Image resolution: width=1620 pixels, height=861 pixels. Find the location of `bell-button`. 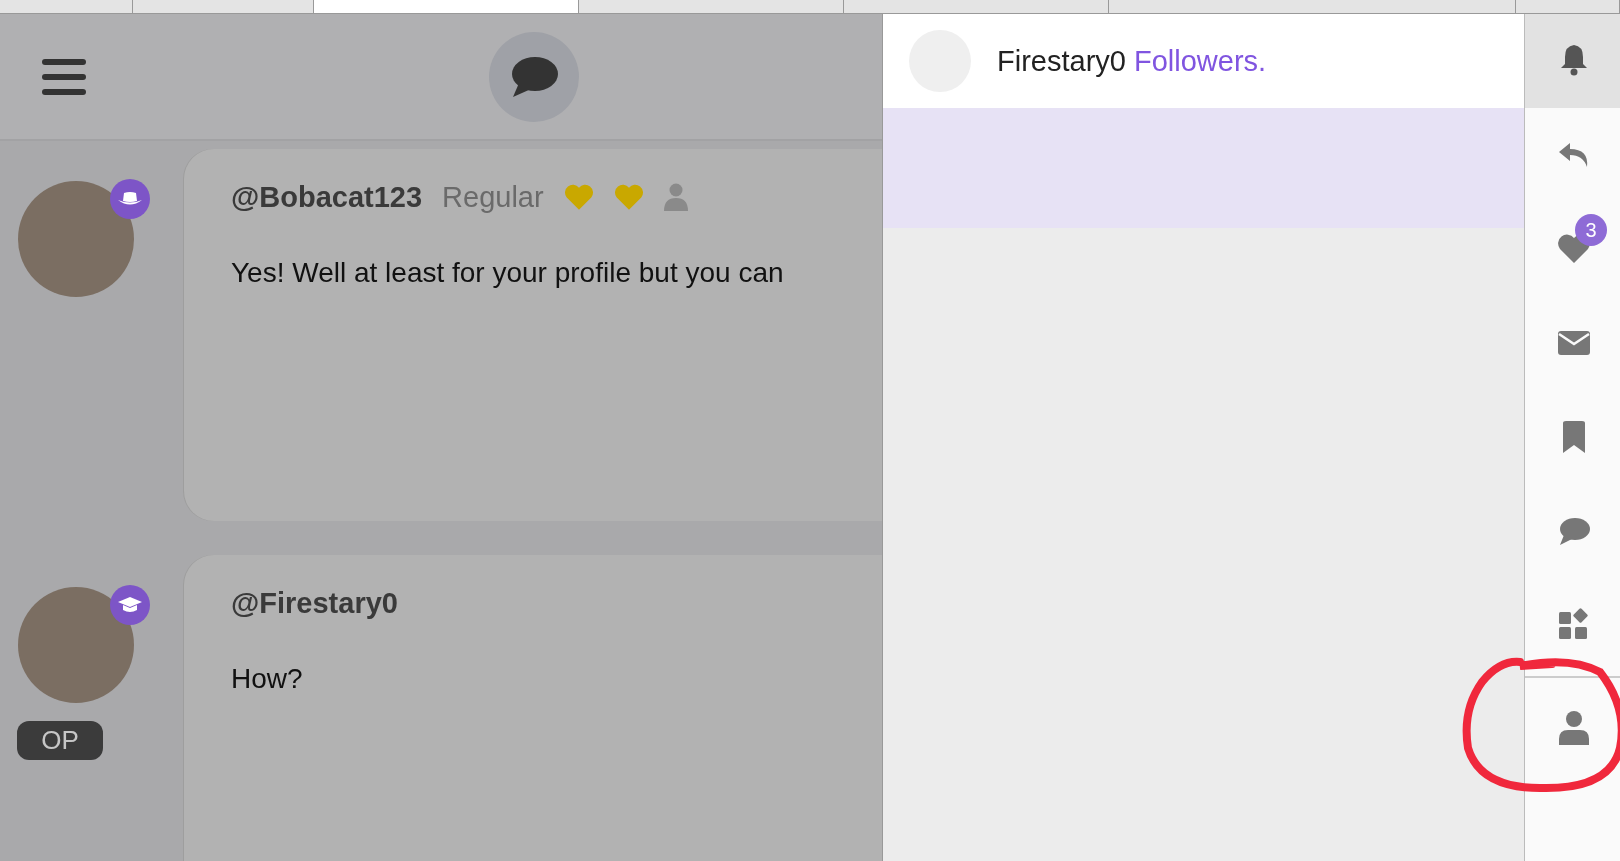

bell-button is located at coordinates (1572, 61).